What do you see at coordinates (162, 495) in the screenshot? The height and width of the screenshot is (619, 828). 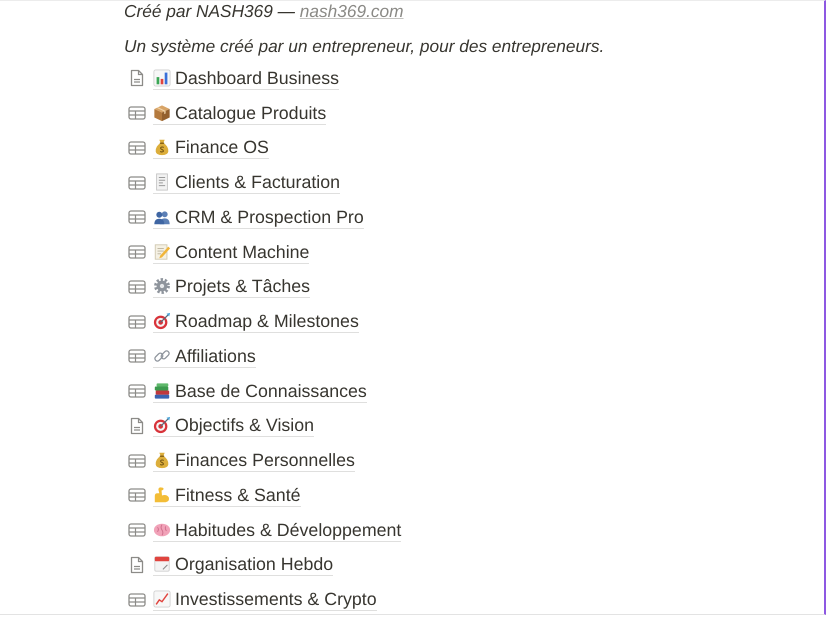 I see `flexed-arm-icon` at bounding box center [162, 495].